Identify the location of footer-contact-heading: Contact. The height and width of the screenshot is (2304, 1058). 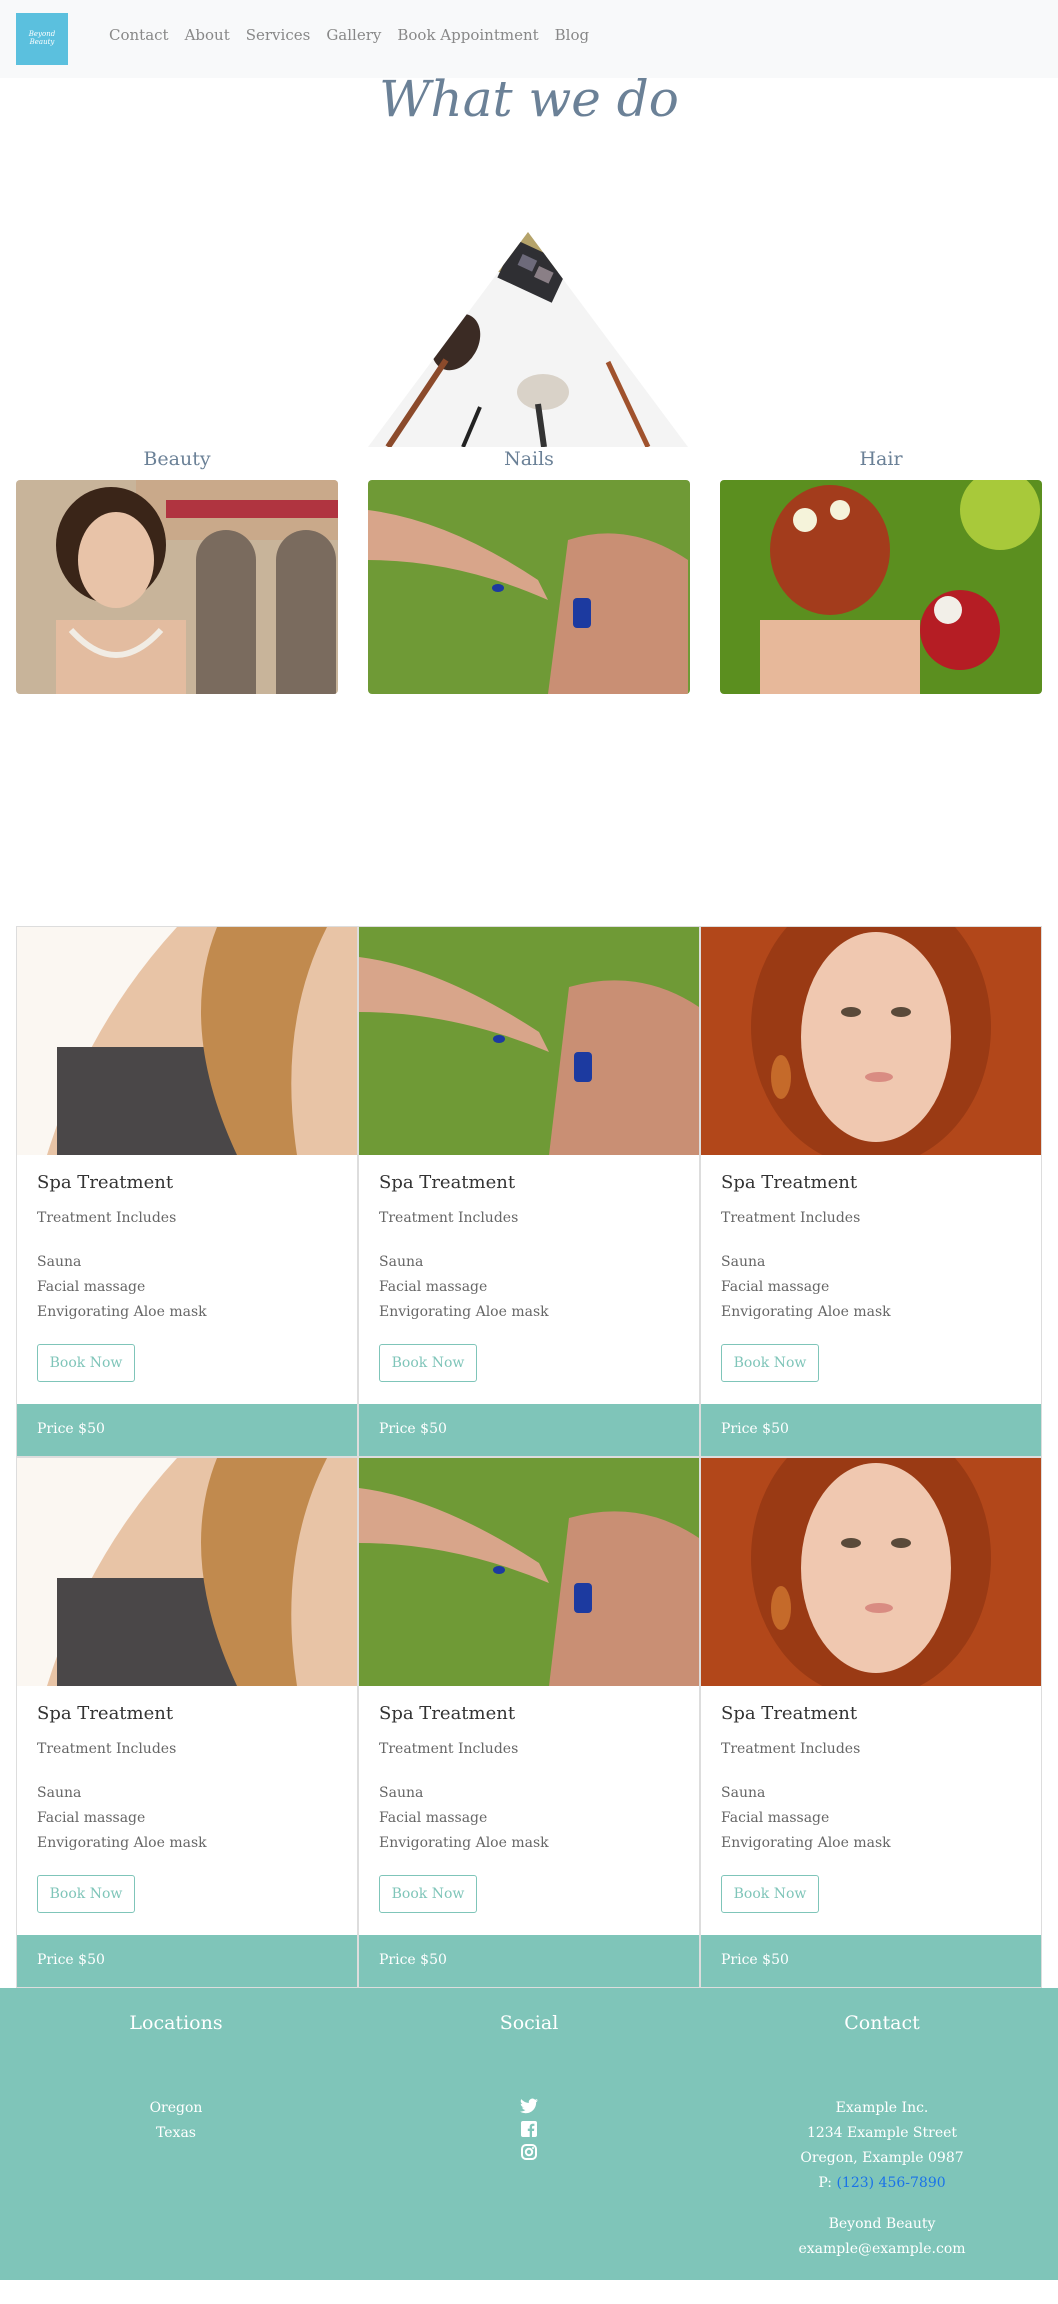
(882, 2023).